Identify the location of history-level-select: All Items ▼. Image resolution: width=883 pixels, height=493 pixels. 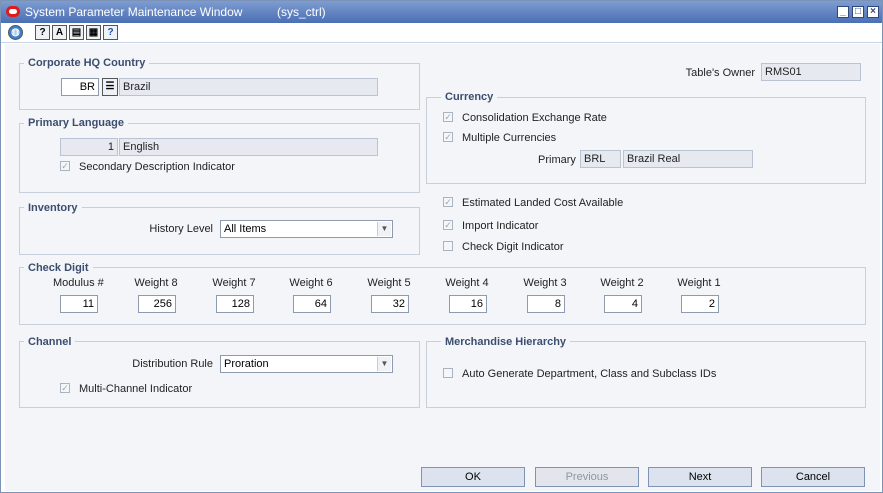
(306, 229).